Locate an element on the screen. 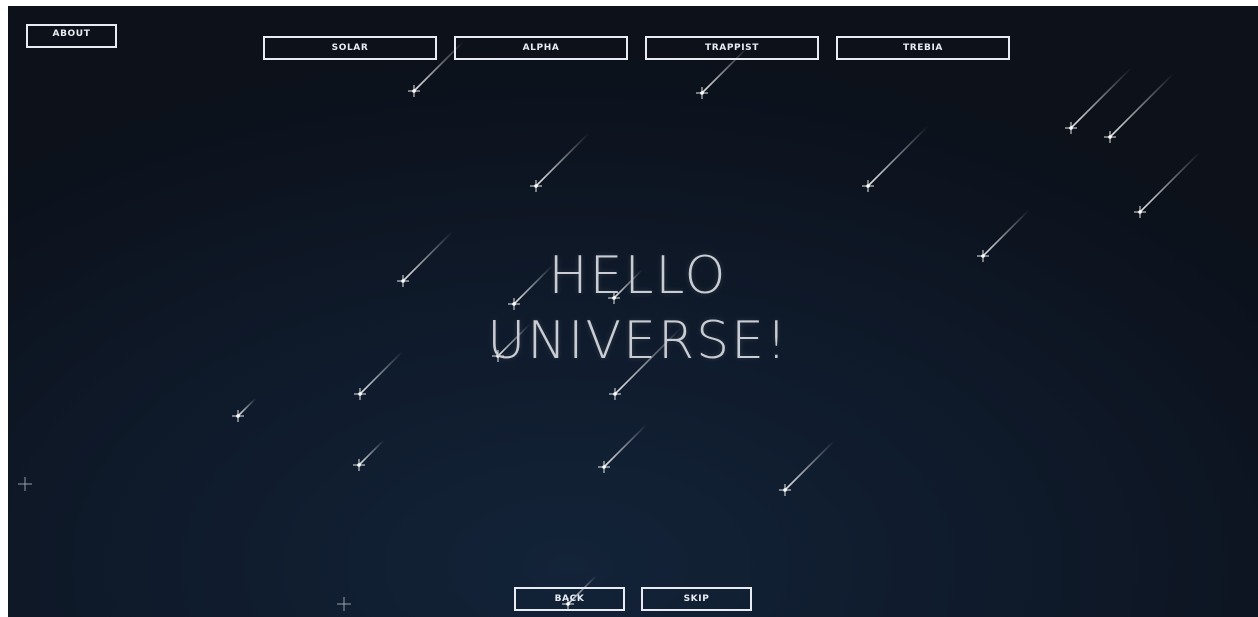 This screenshot has width=1258, height=617. skip-button: SKIP is located at coordinates (696, 599).